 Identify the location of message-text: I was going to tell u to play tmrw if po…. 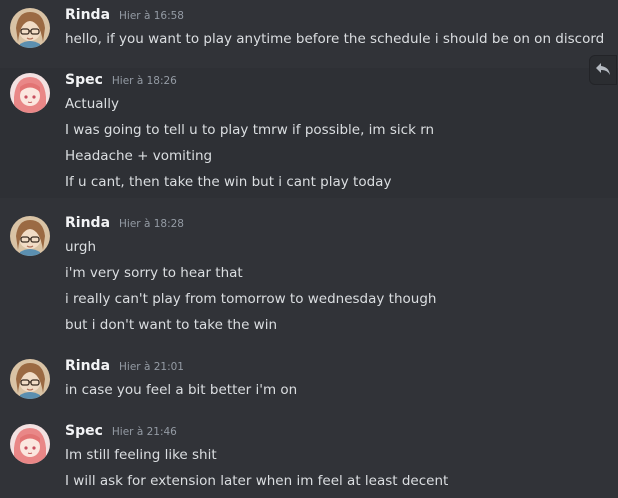
(250, 130).